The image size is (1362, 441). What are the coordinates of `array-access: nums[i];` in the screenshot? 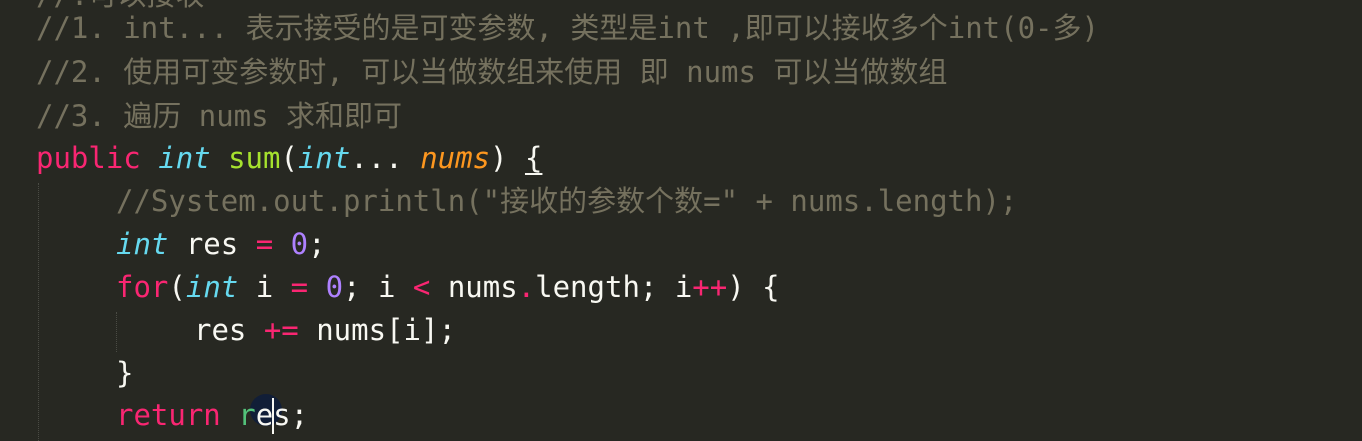 It's located at (377, 330).